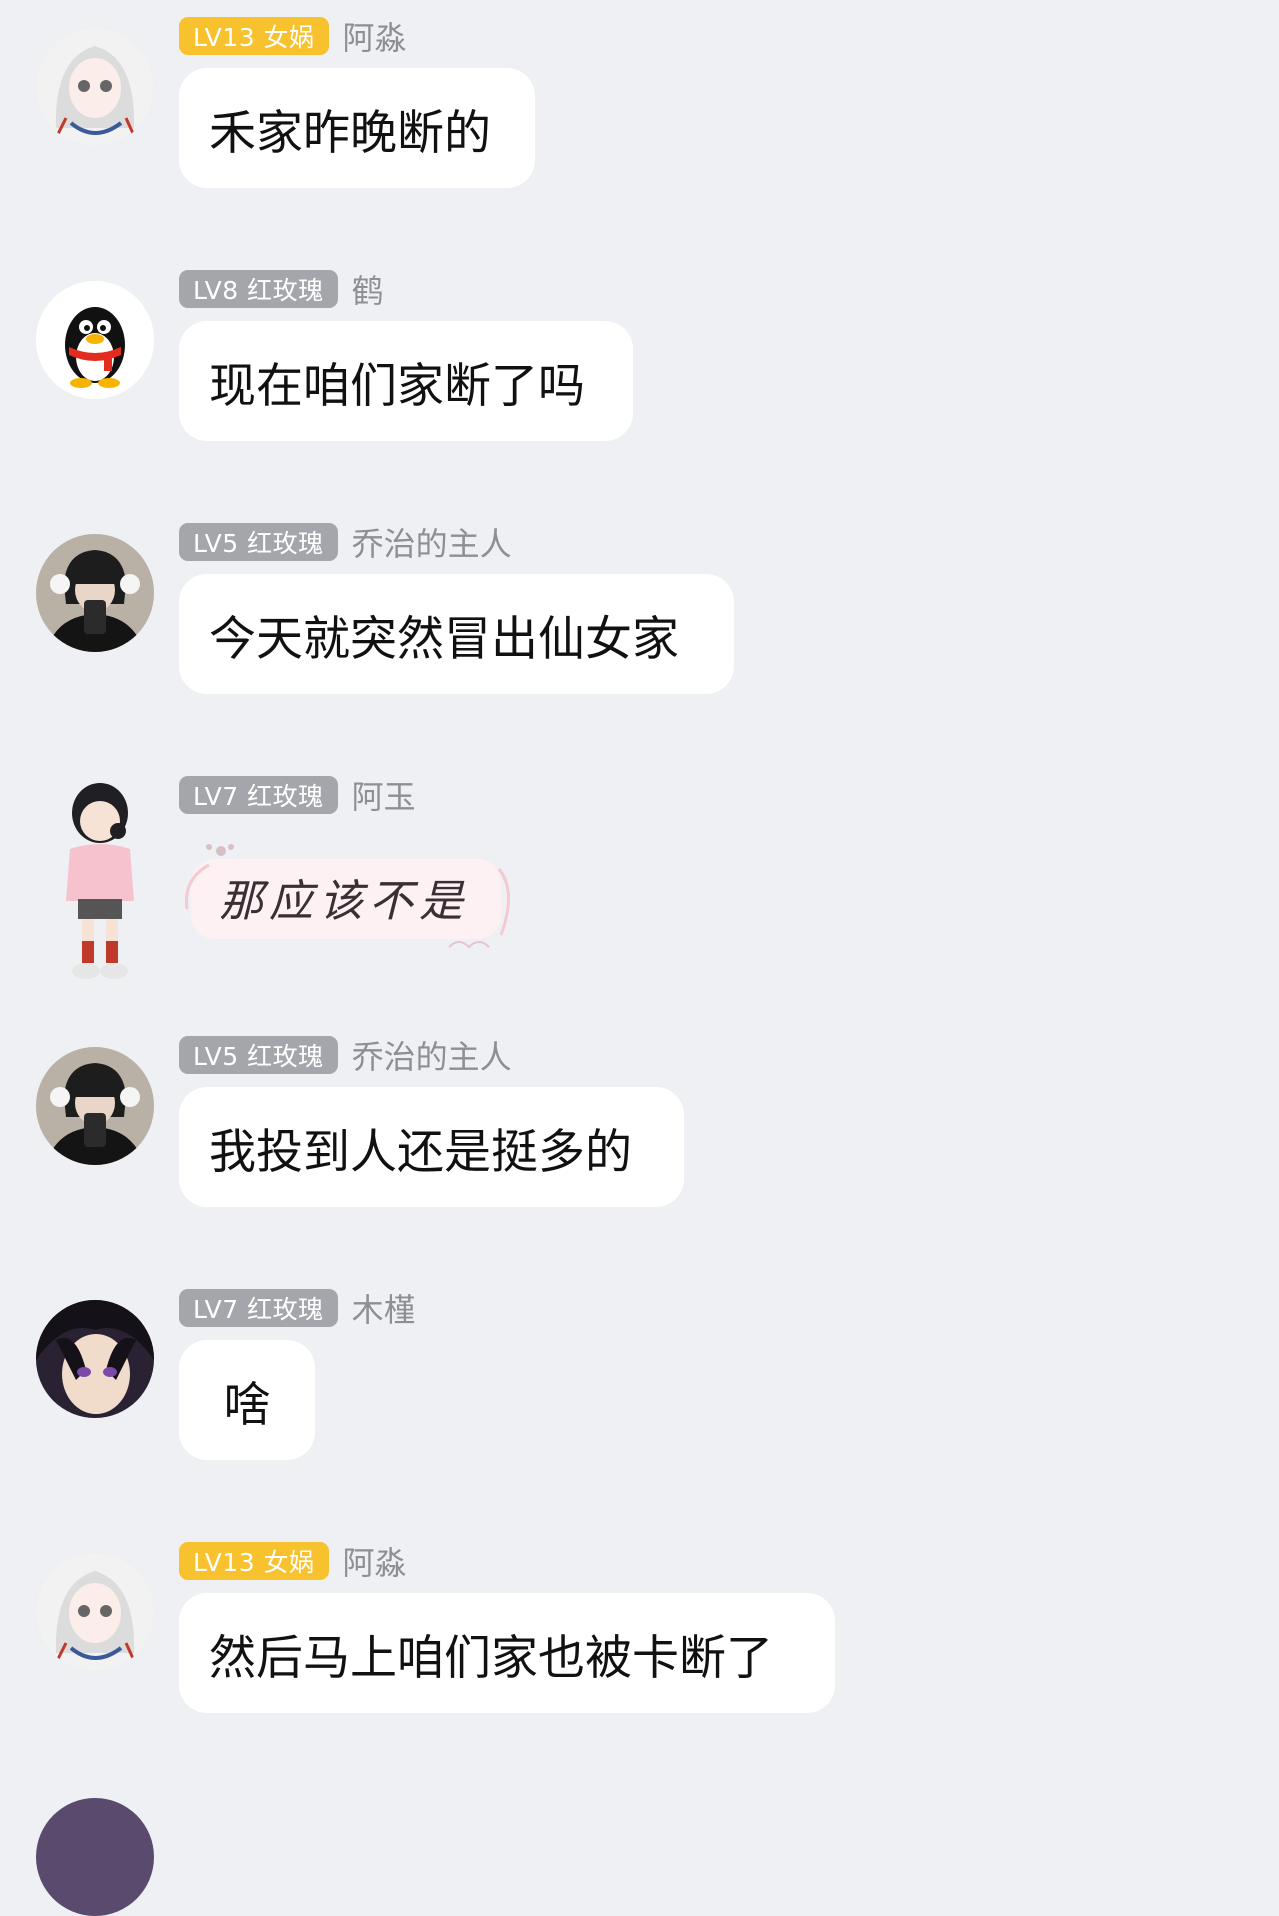  I want to click on sticker-message: 那应该不是, so click(349, 900).